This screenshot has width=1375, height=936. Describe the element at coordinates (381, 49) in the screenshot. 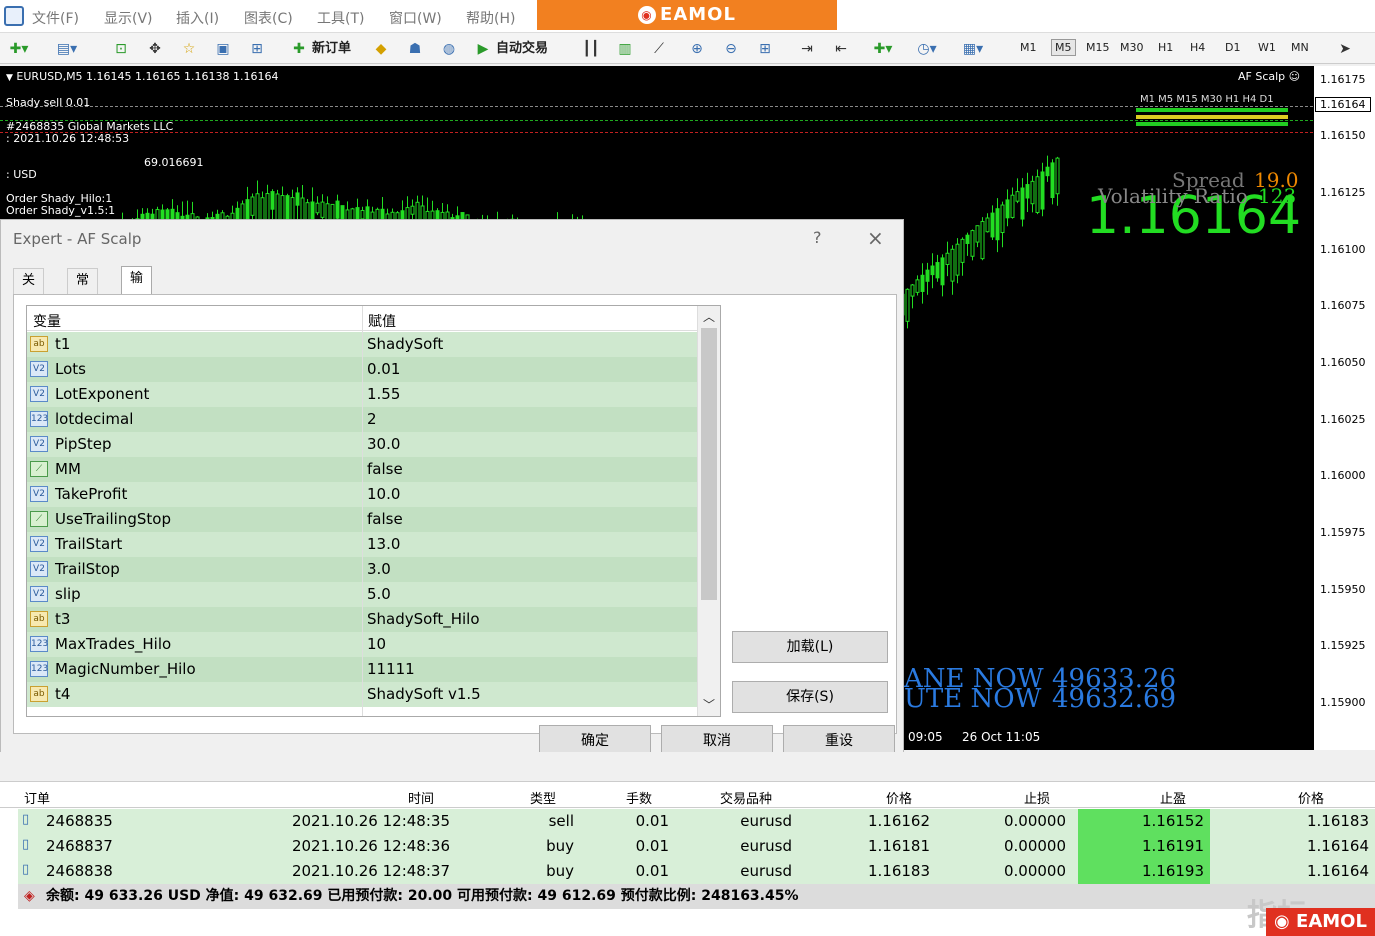

I see `metaeditor-icon: ◆` at that location.